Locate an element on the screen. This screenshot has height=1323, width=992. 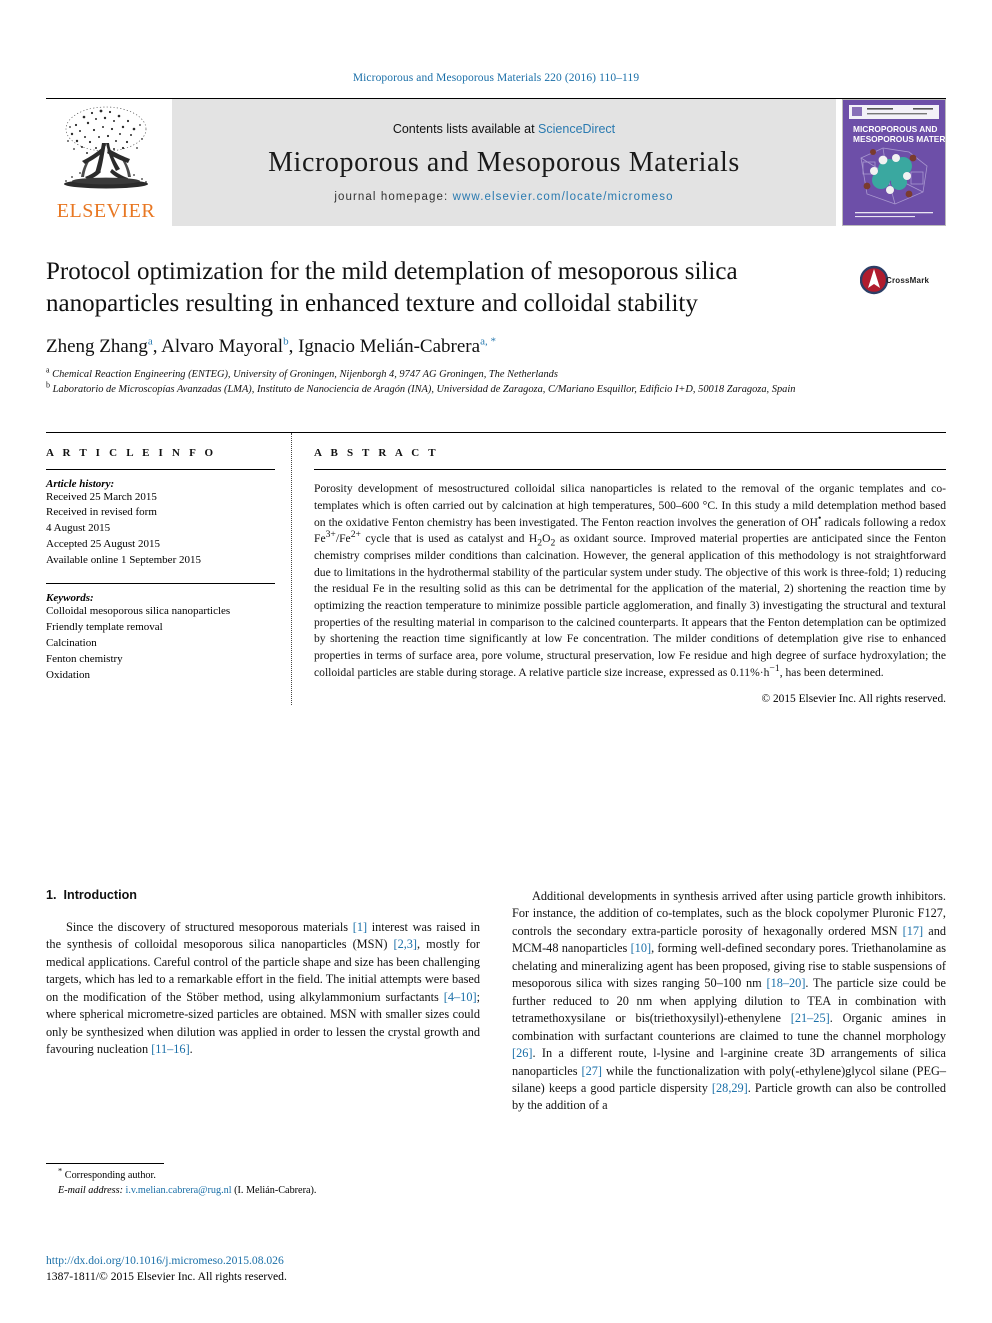
abstract-heading: A B S T R A C T is located at coordinates (376, 452).